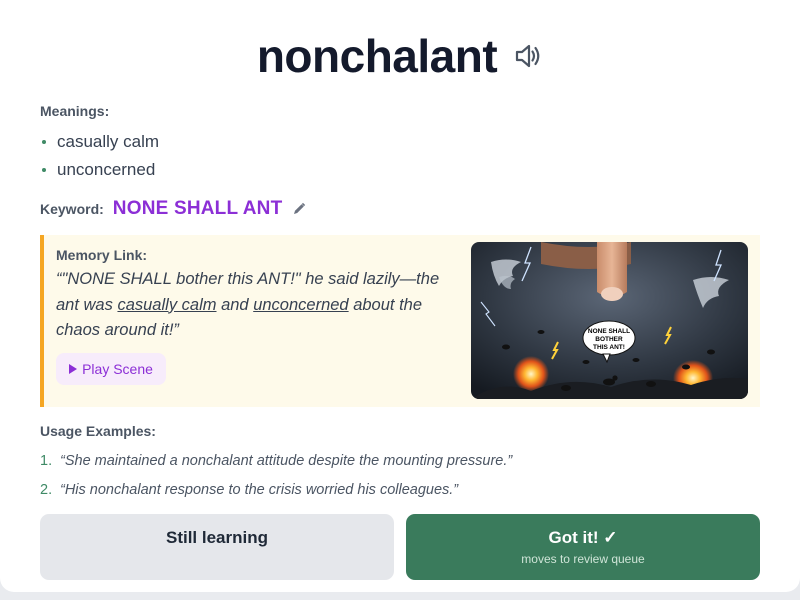  What do you see at coordinates (197, 208) in the screenshot?
I see `keyword-value: NONE SHALL ANT` at bounding box center [197, 208].